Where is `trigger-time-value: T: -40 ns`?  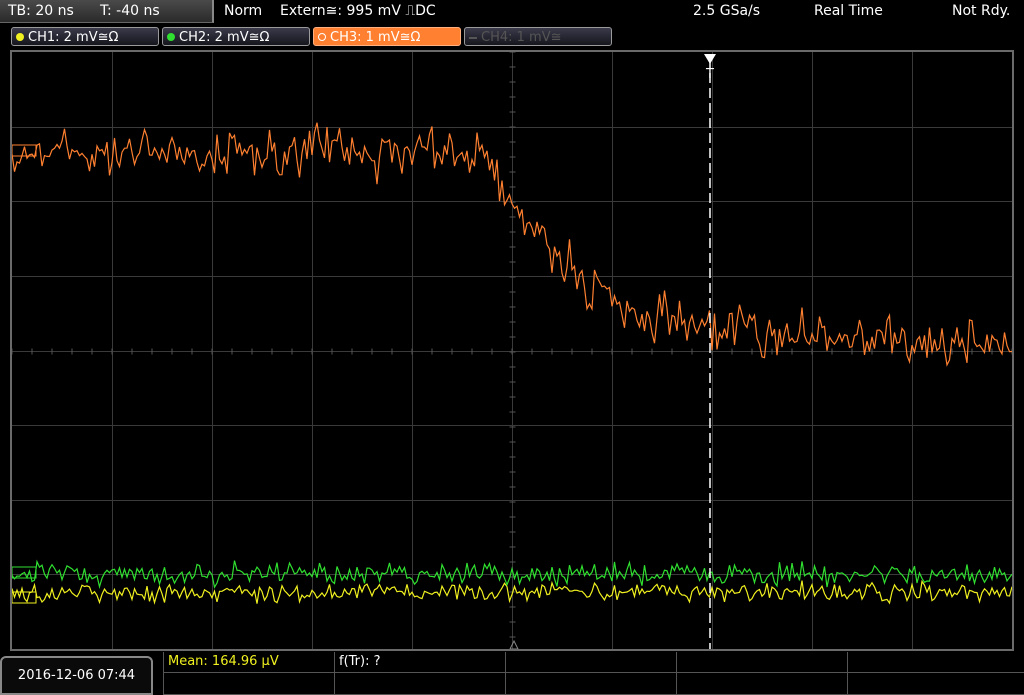 trigger-time-value: T: -40 ns is located at coordinates (130, 11).